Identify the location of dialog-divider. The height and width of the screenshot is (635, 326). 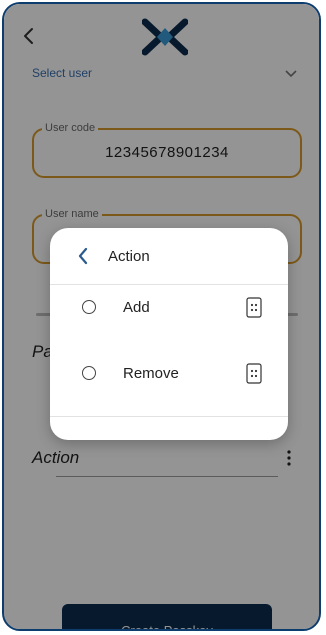
(169, 416).